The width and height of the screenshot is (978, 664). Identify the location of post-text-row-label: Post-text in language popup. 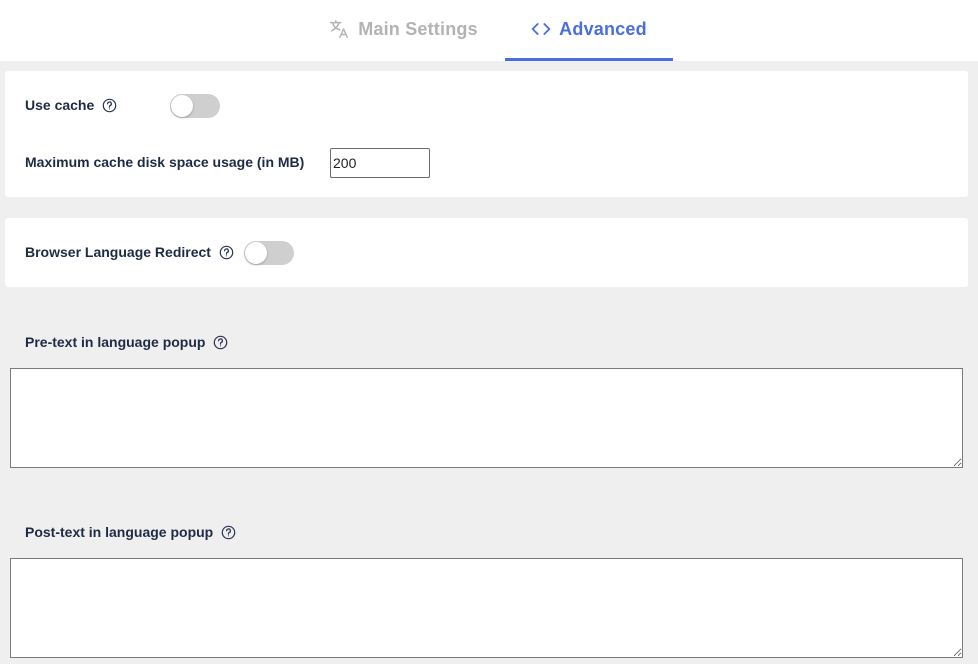
(130, 532).